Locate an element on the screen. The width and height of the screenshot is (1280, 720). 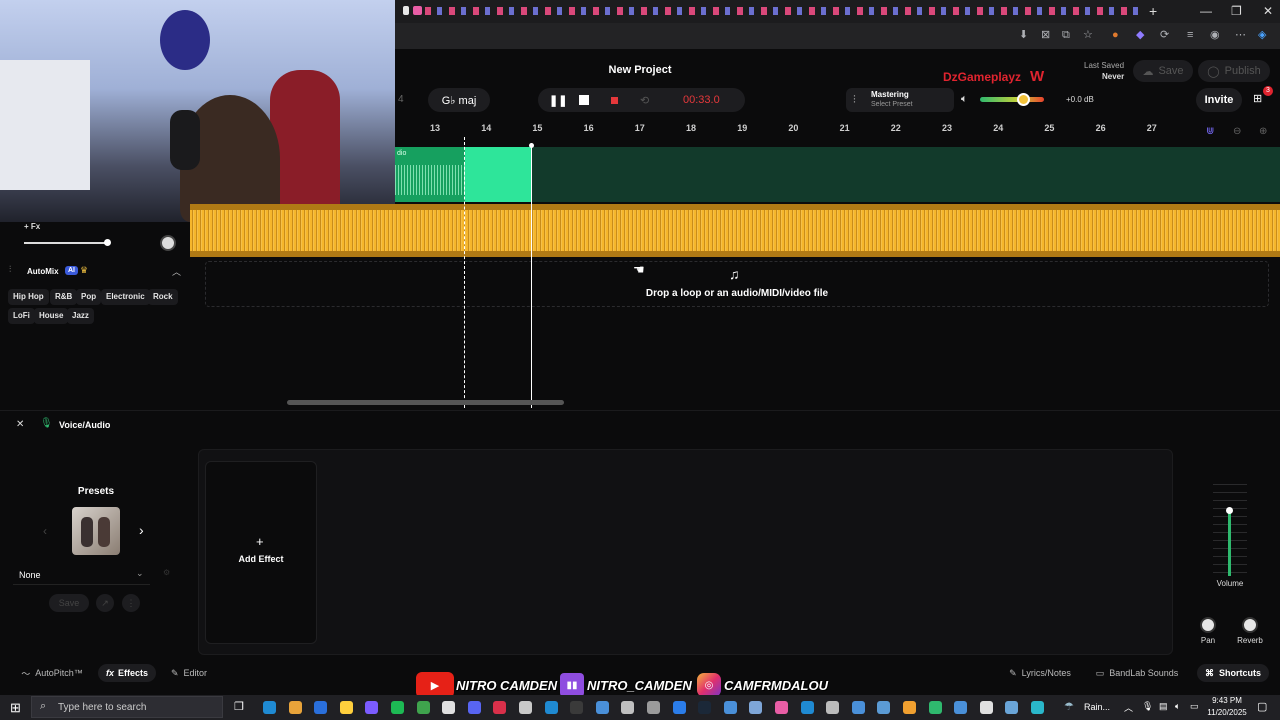
share-icon: ⧉ is located at coordinates (1066, 35).